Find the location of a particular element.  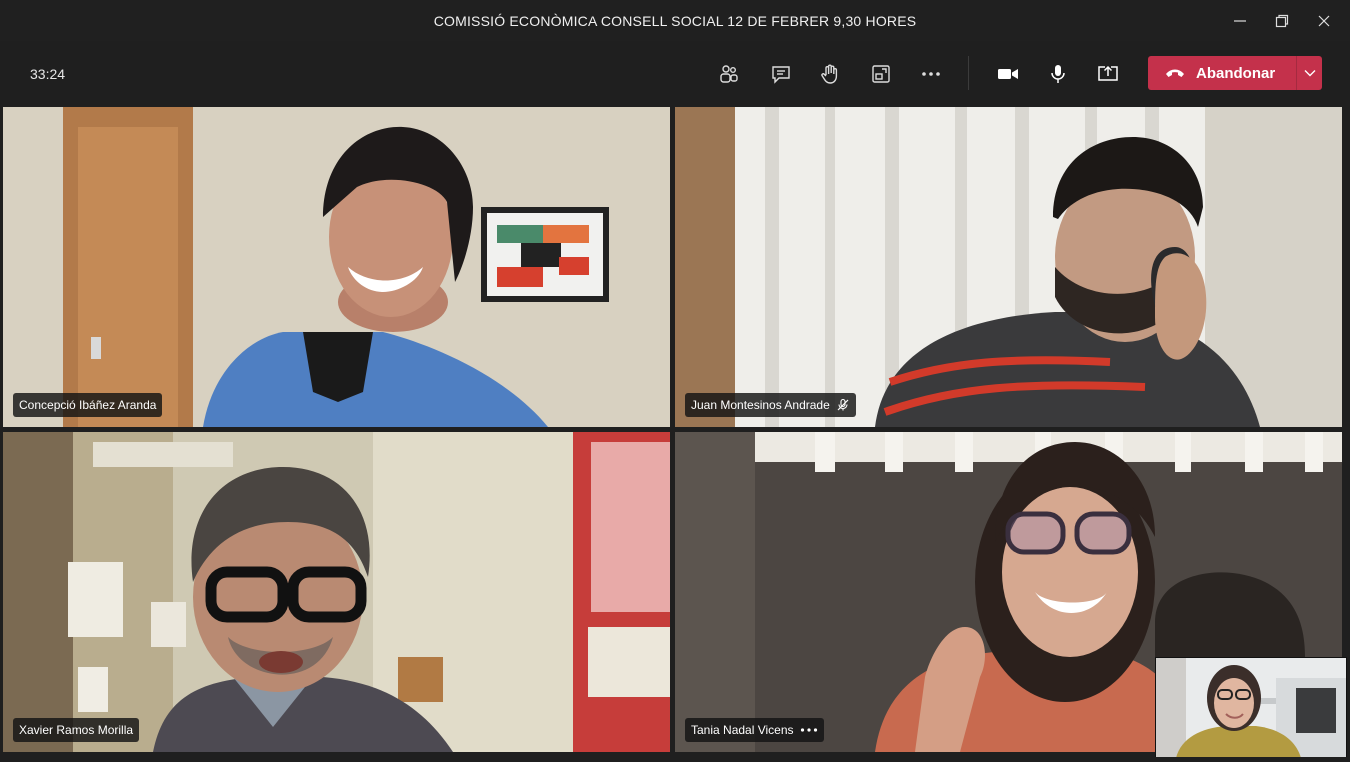

rooms-icon is located at coordinates (881, 74).